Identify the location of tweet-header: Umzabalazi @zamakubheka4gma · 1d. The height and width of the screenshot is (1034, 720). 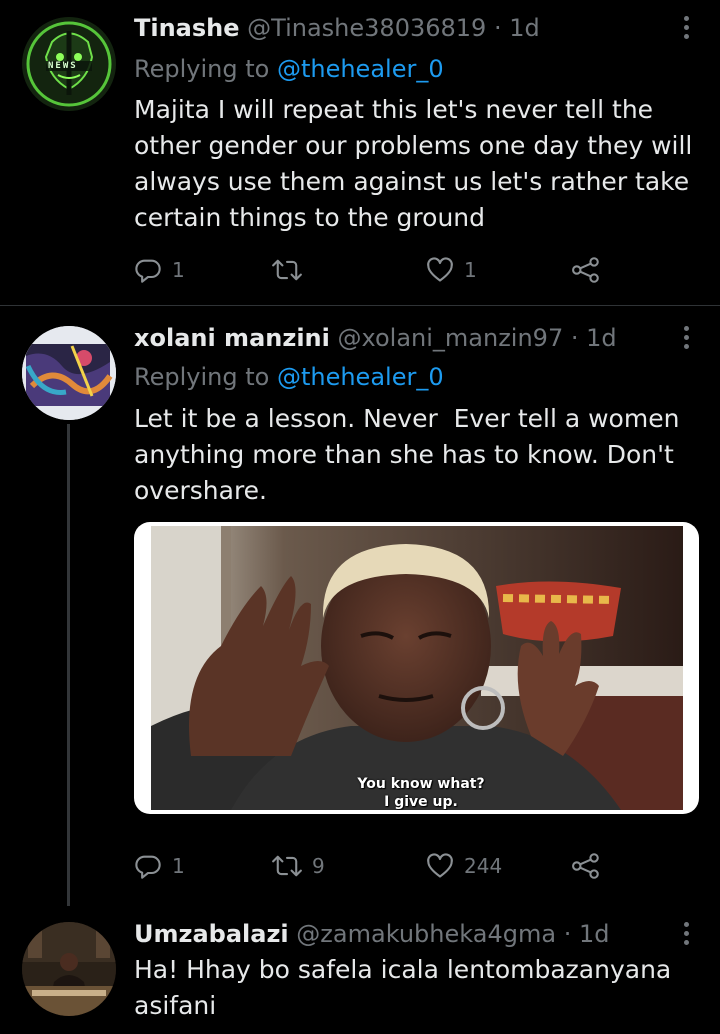
(371, 934).